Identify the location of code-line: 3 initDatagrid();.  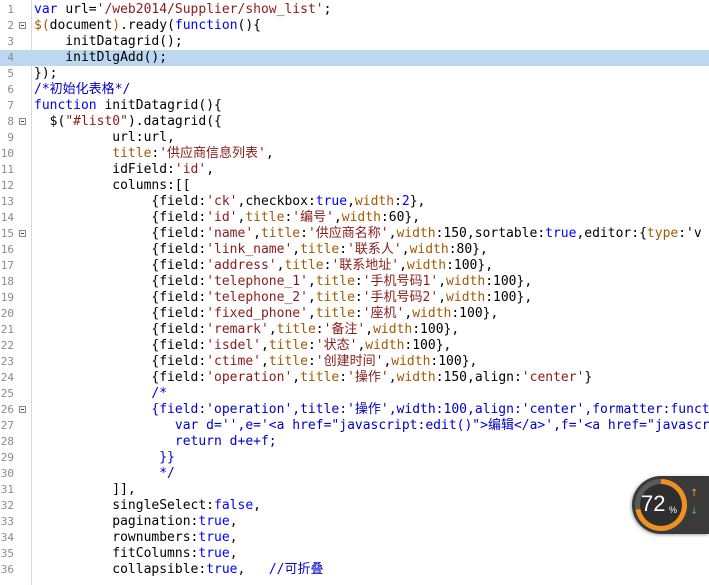
(354, 42).